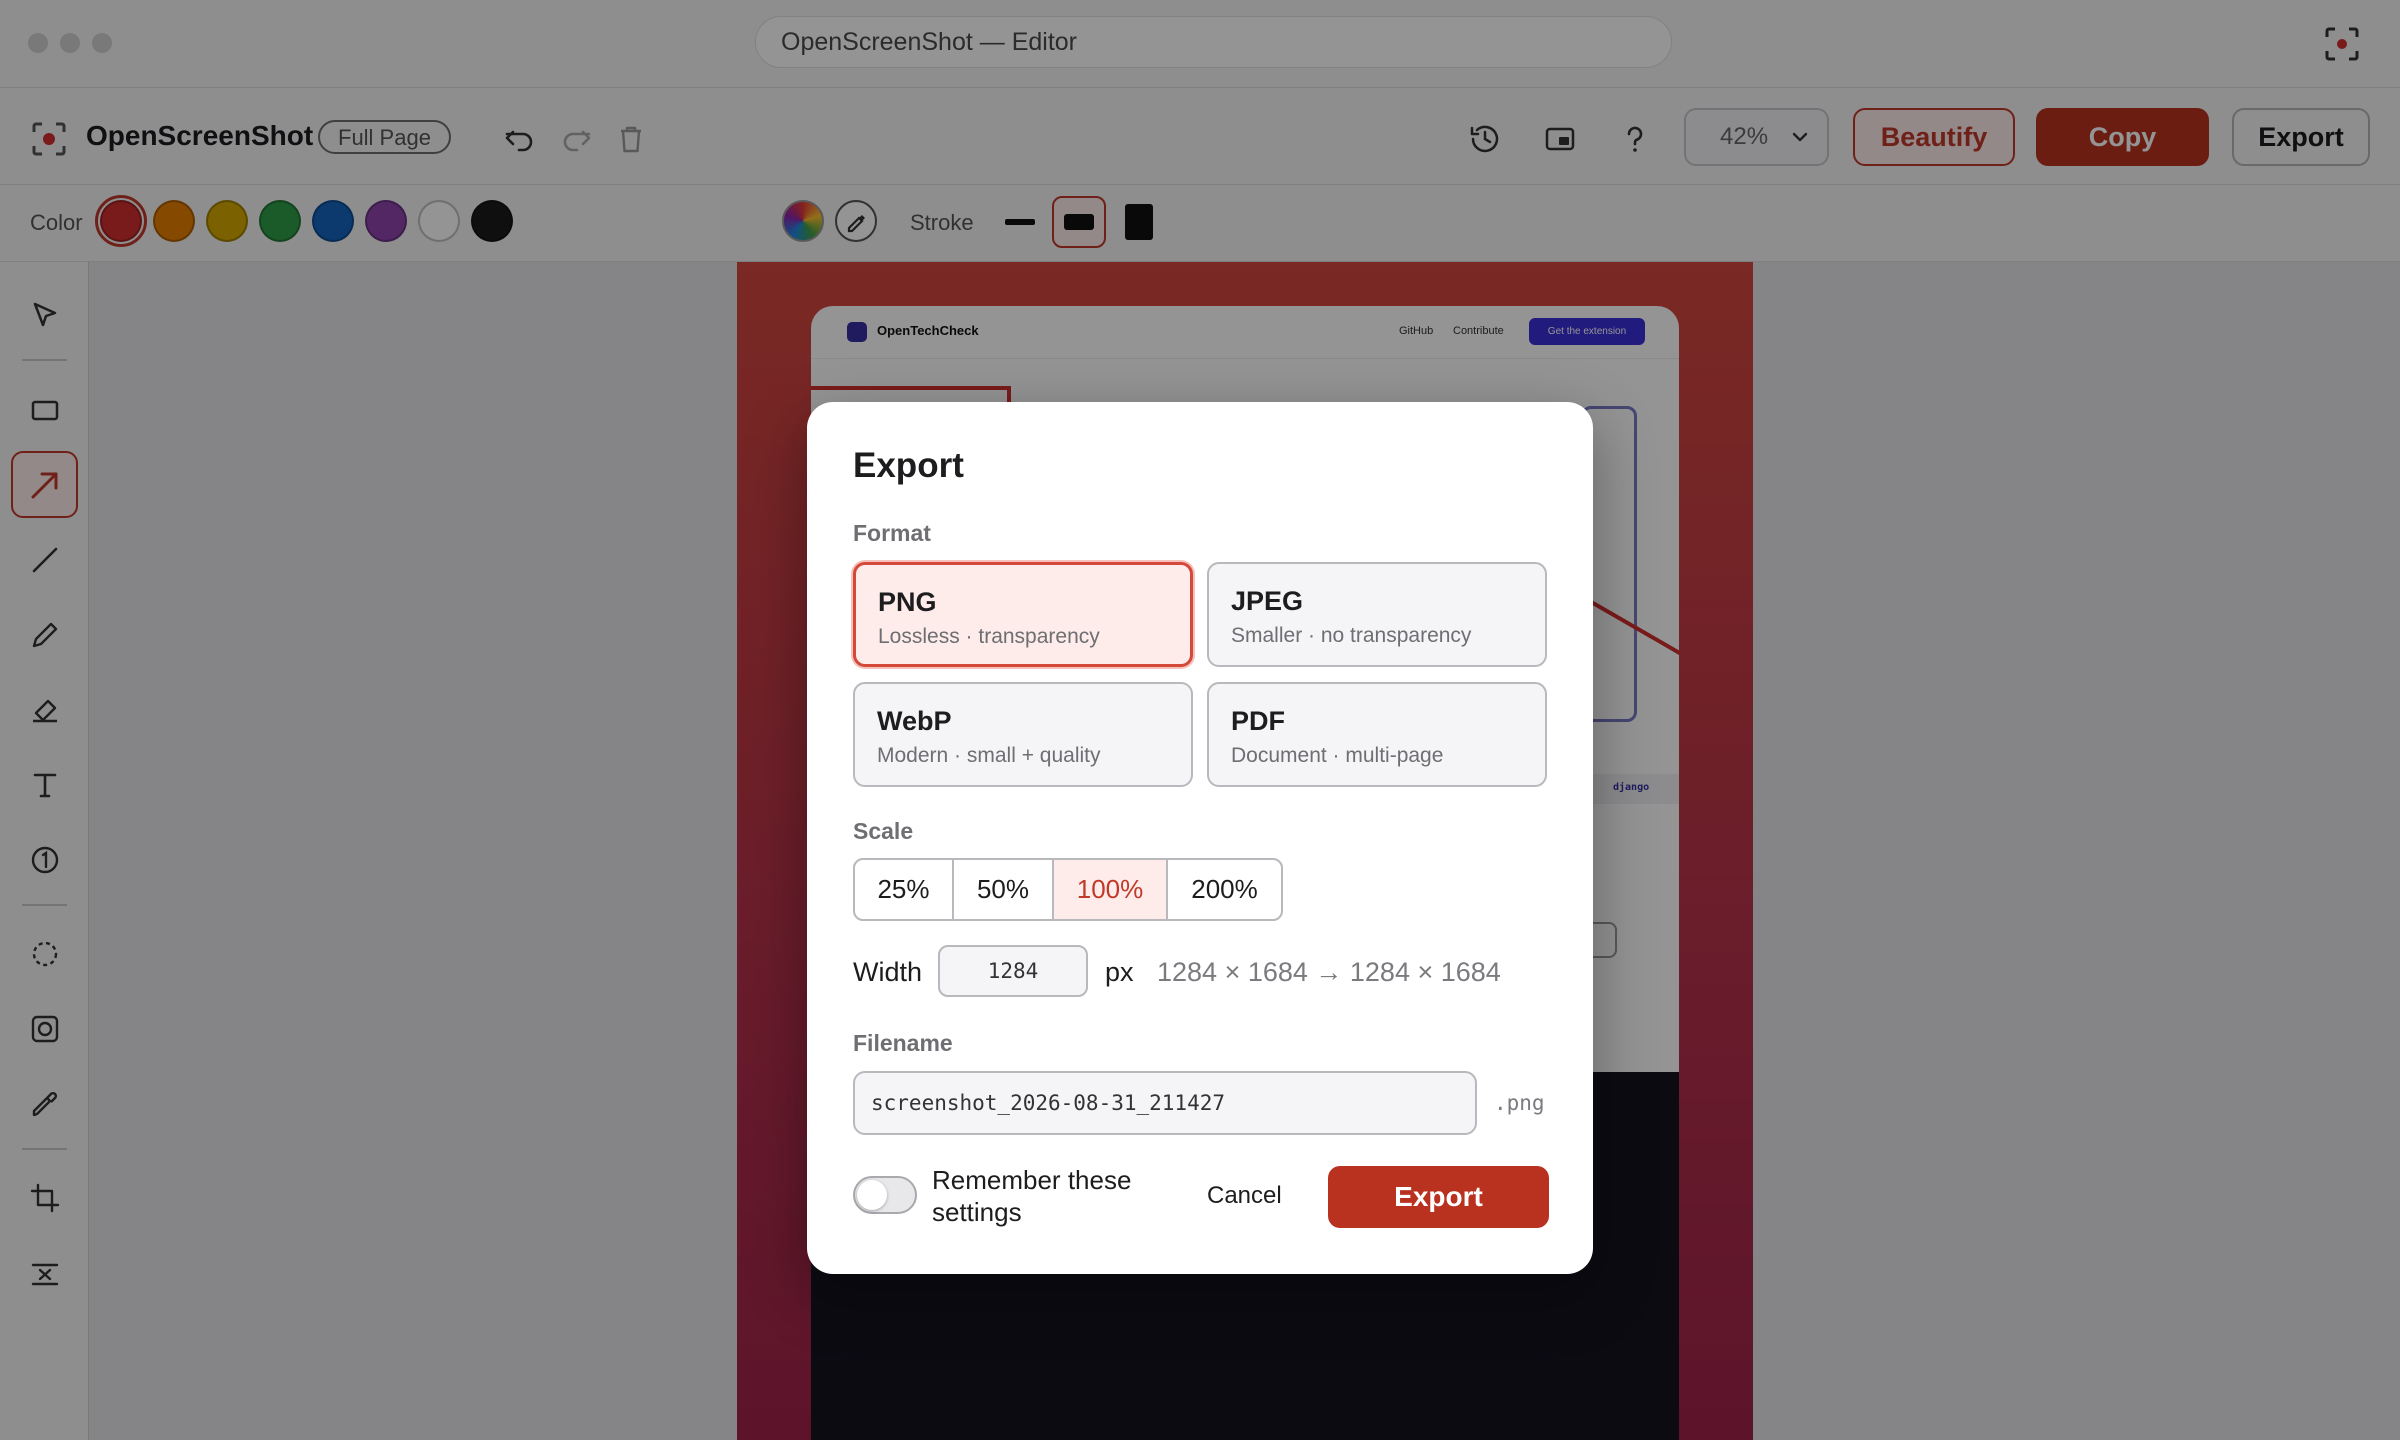 This screenshot has height=1440, width=2400. Describe the element at coordinates (1258, 721) in the screenshot. I see `format-name: PDF` at that location.